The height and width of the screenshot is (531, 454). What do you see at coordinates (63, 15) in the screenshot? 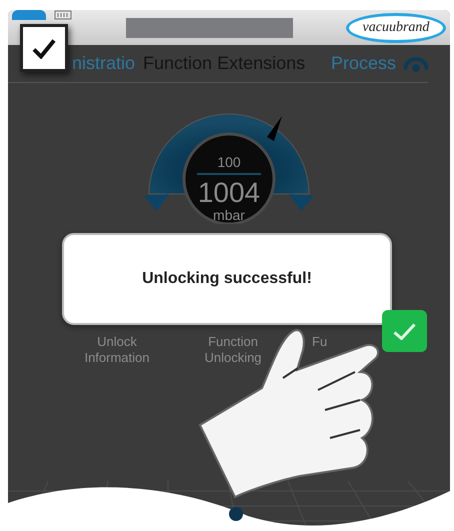
I see `keyboard-icon` at bounding box center [63, 15].